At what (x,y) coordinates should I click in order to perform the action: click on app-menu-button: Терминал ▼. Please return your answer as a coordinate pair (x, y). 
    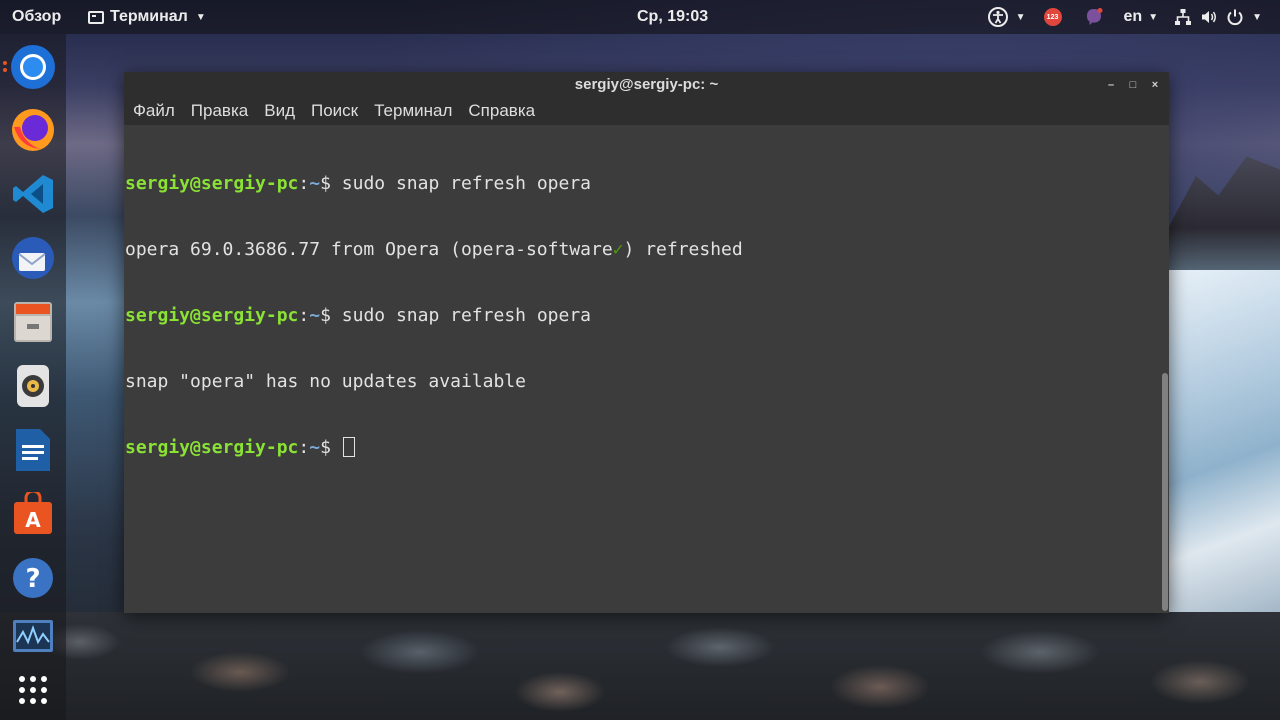
    Looking at the image, I should click on (147, 17).